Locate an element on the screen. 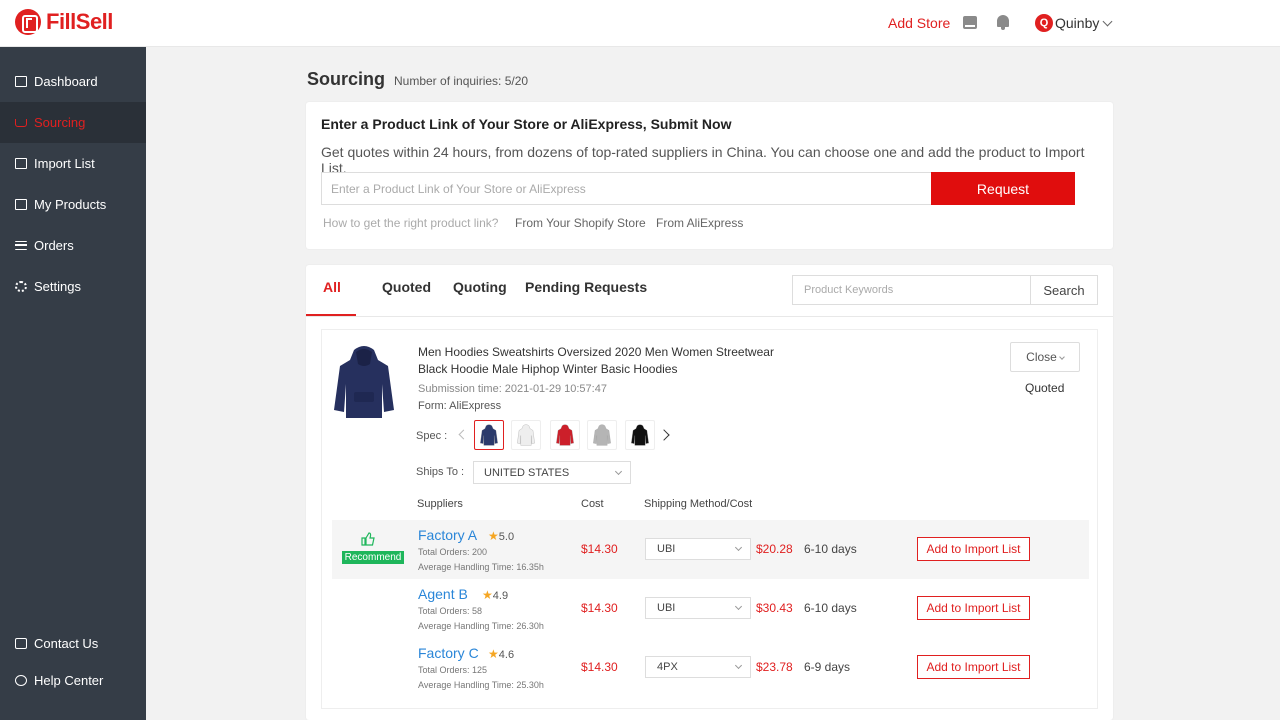  close-button: Close is located at coordinates (1045, 357).